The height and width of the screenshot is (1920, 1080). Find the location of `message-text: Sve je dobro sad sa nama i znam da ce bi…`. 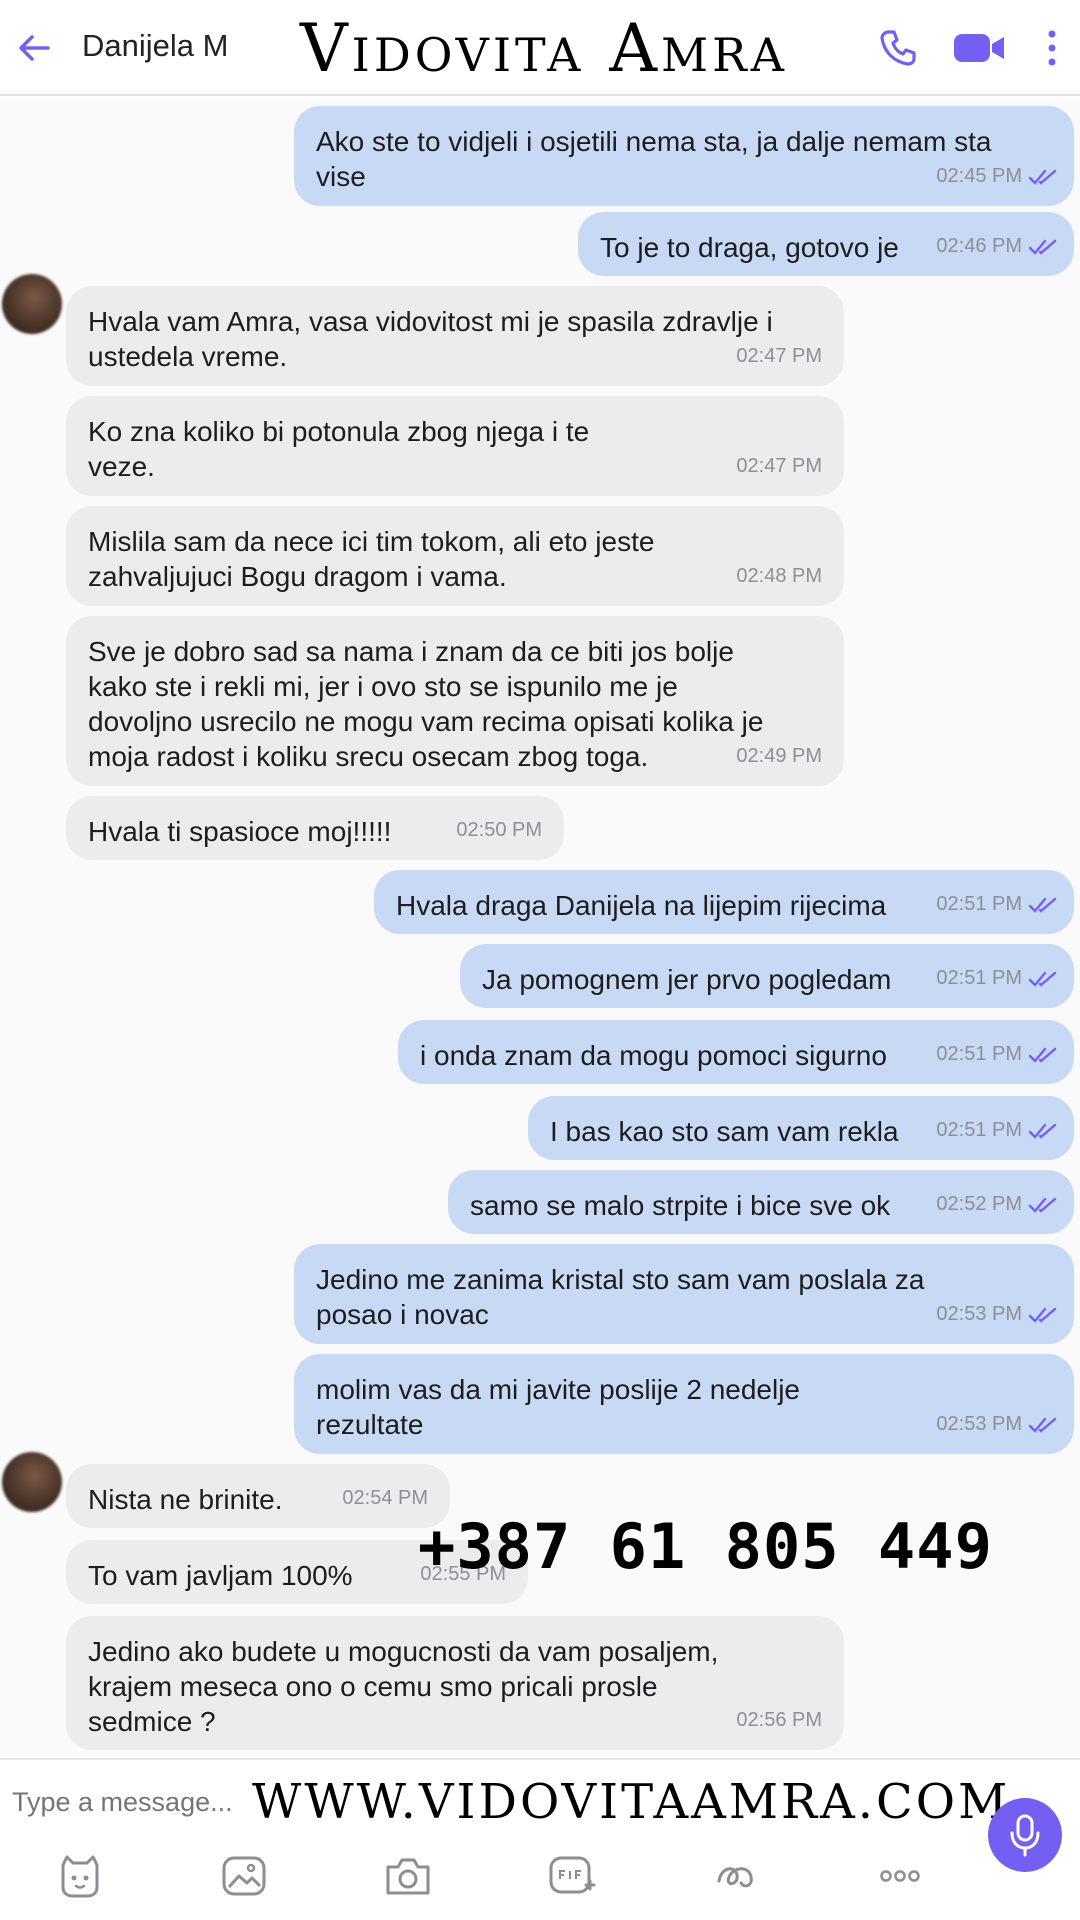

message-text: Sve je dobro sad sa nama i znam da ce bi… is located at coordinates (426, 704).